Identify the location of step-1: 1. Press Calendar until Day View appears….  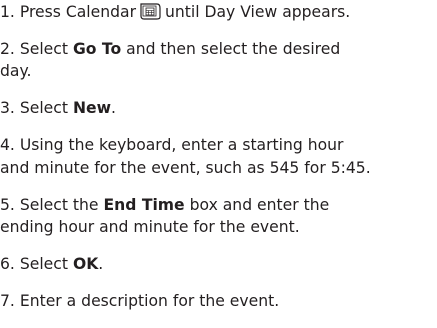
(218, 13).